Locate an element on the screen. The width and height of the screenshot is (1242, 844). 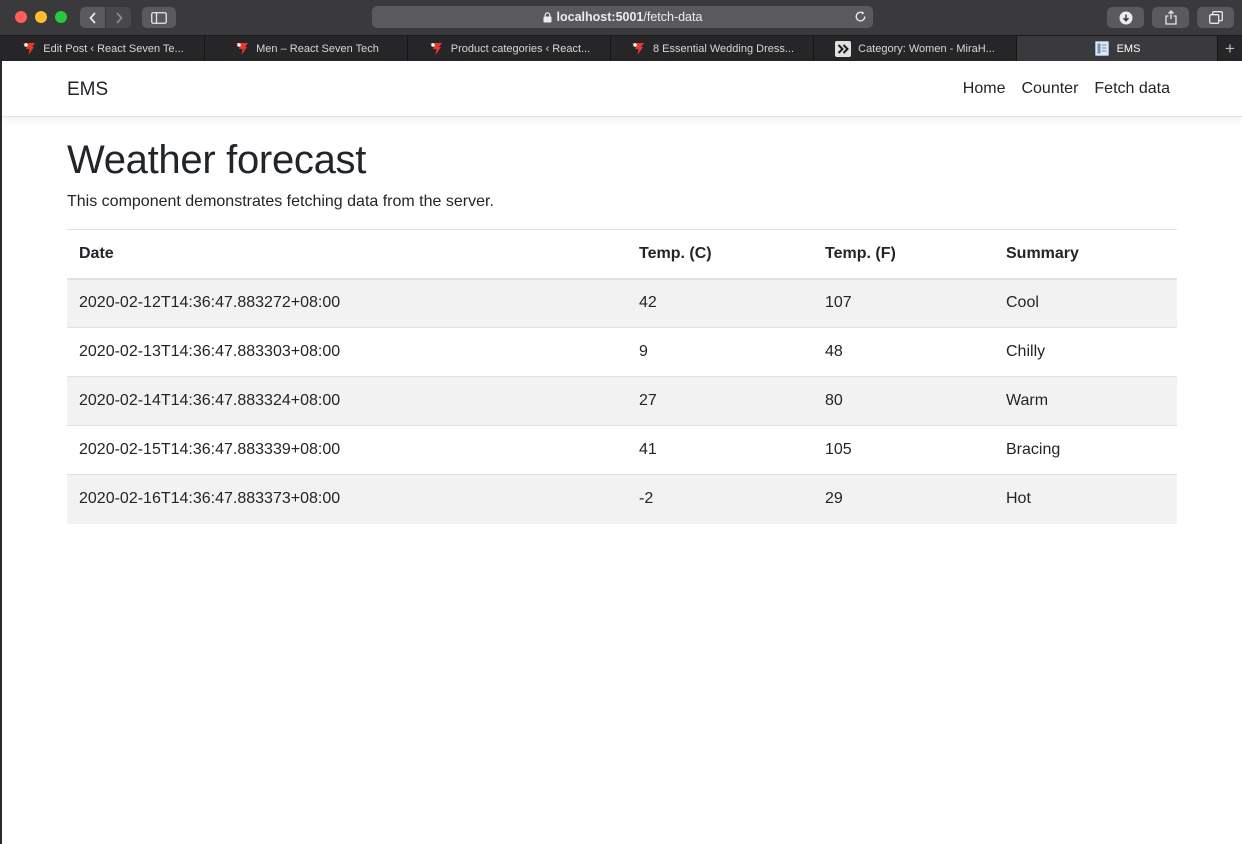
cell-date: 2020-02-13T14:36:47.883303+08:00 is located at coordinates (347, 352).